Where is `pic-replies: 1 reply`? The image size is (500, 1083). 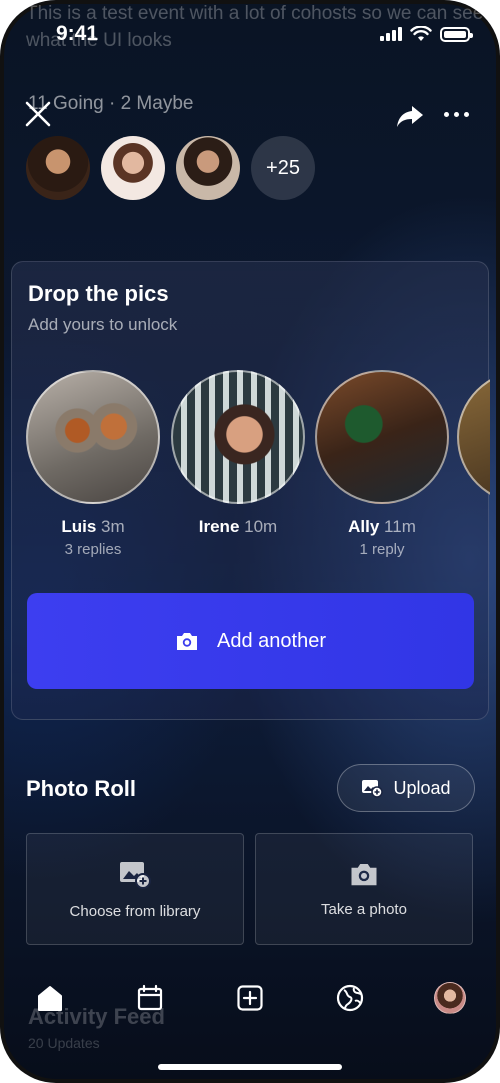
pic-replies: 1 reply is located at coordinates (382, 549).